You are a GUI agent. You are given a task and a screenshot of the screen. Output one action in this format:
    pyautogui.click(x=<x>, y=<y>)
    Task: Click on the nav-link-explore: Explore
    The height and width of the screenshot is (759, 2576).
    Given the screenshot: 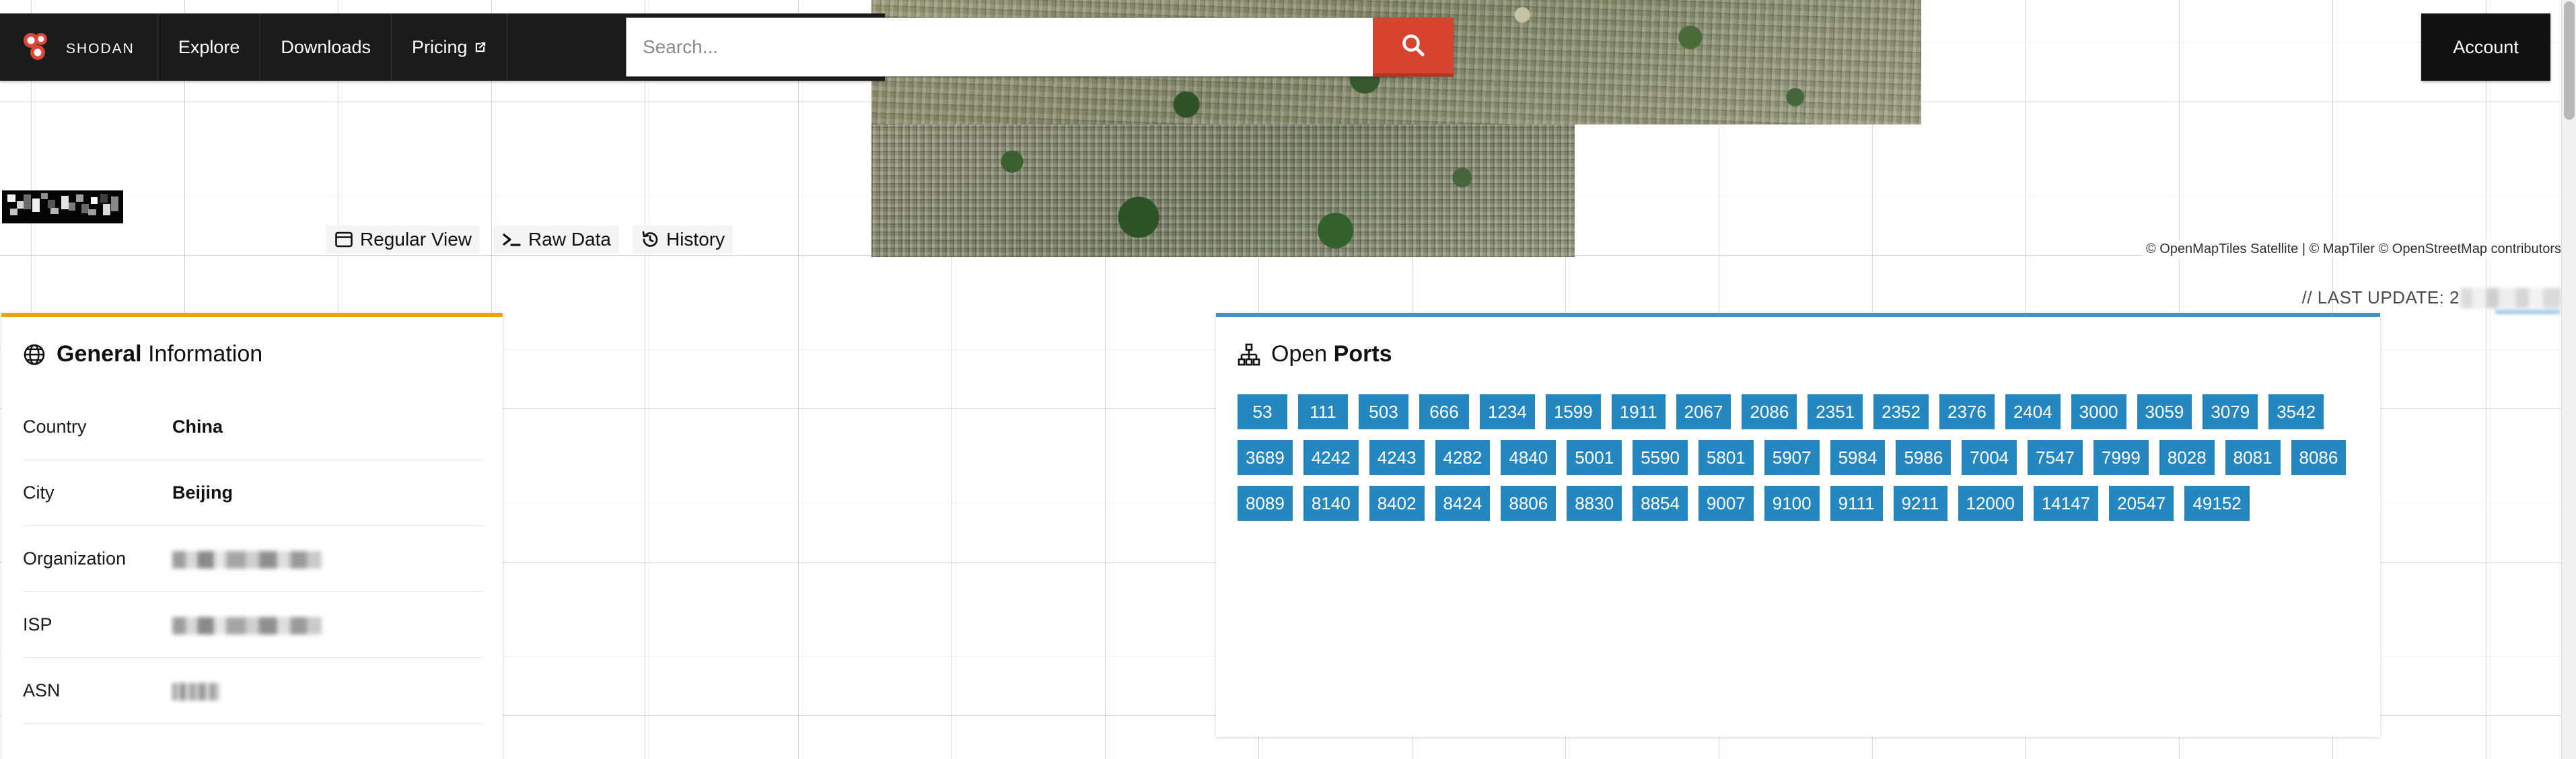 What is the action you would take?
    pyautogui.click(x=209, y=47)
    